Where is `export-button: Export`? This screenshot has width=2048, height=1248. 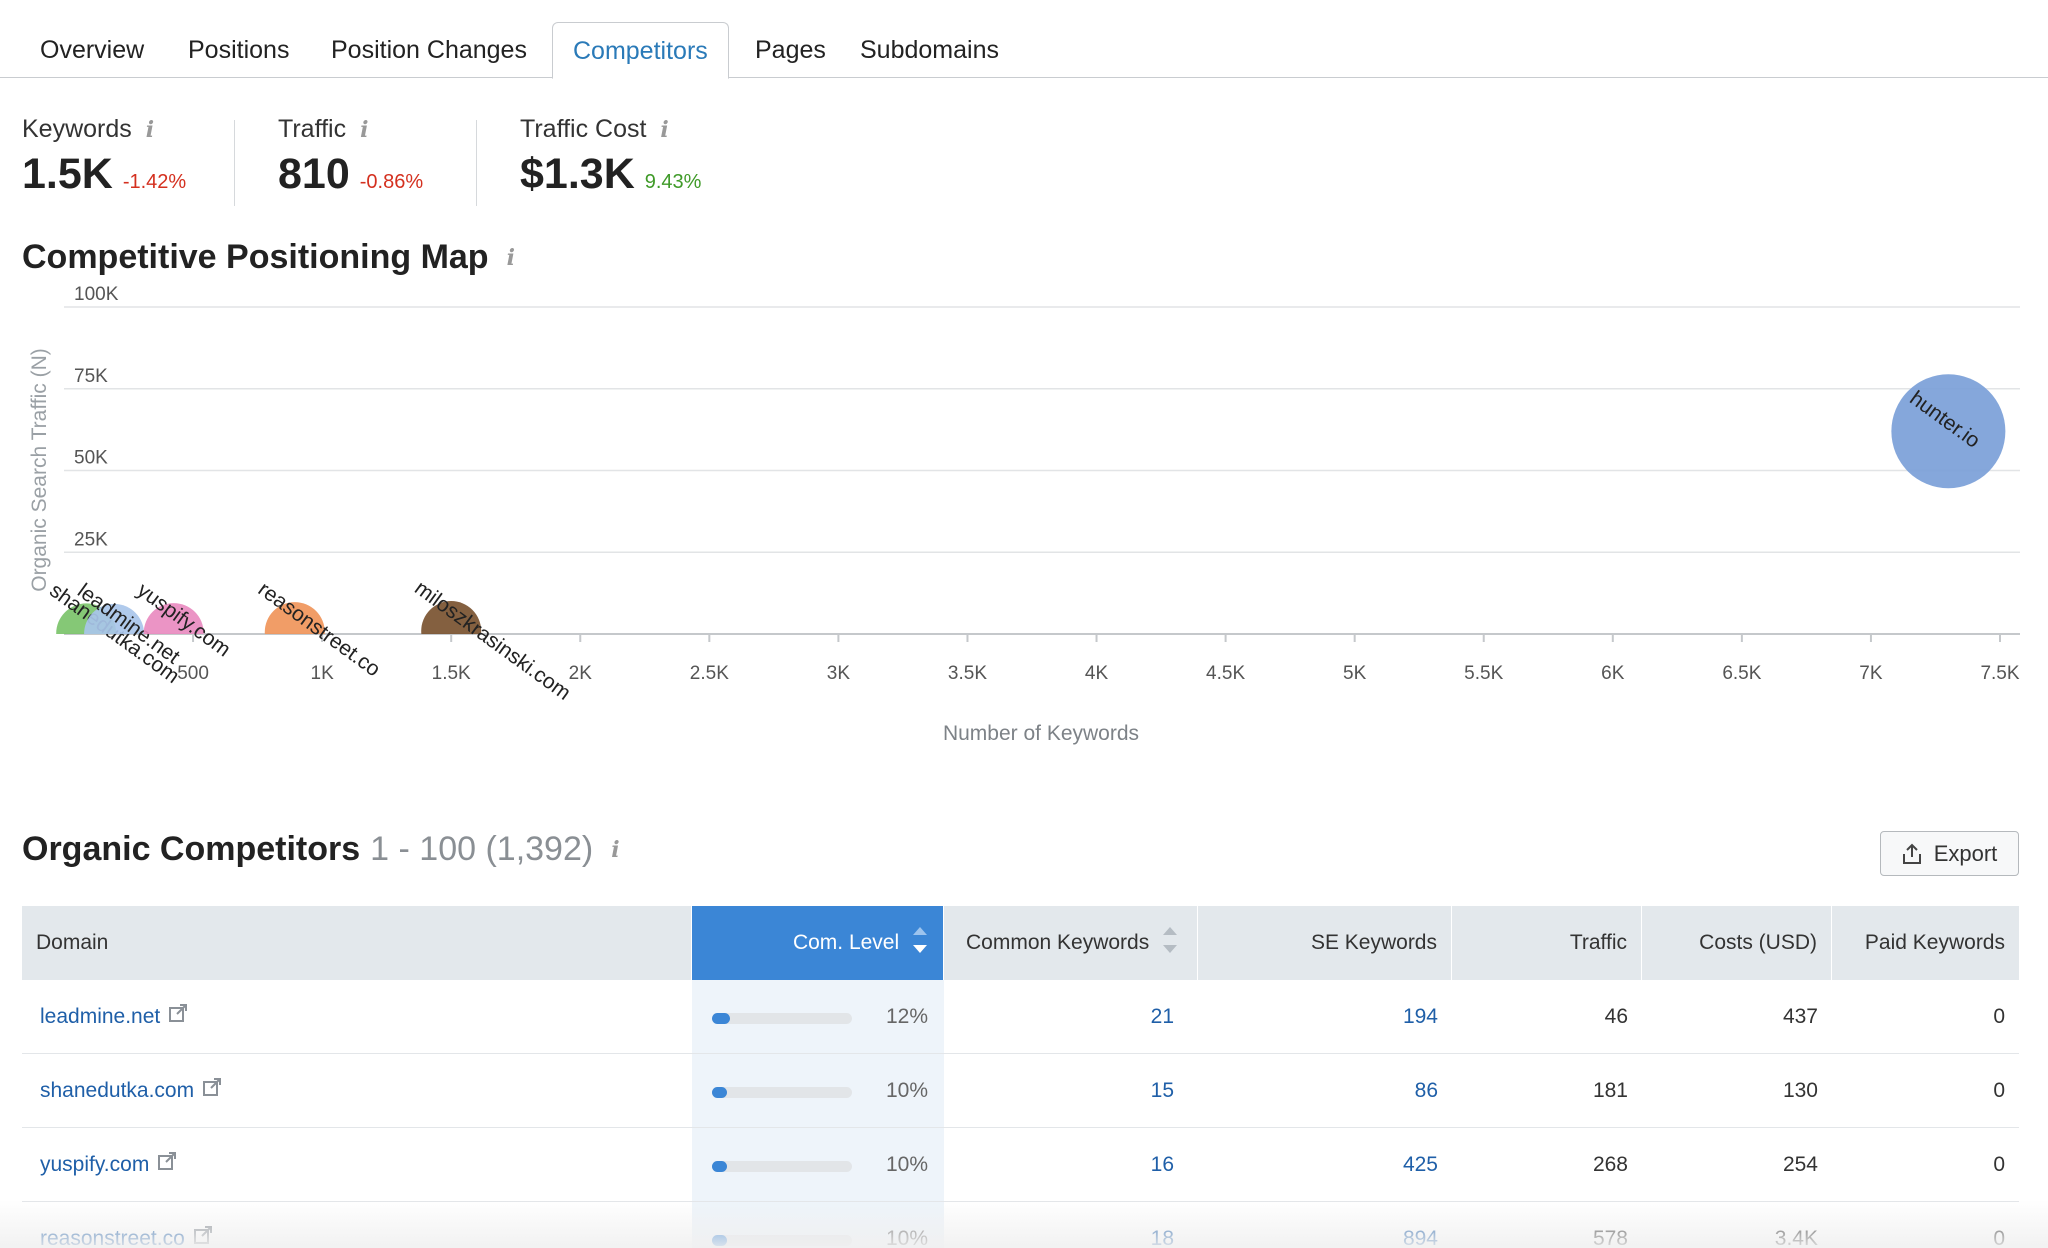
export-button: Export is located at coordinates (1949, 853).